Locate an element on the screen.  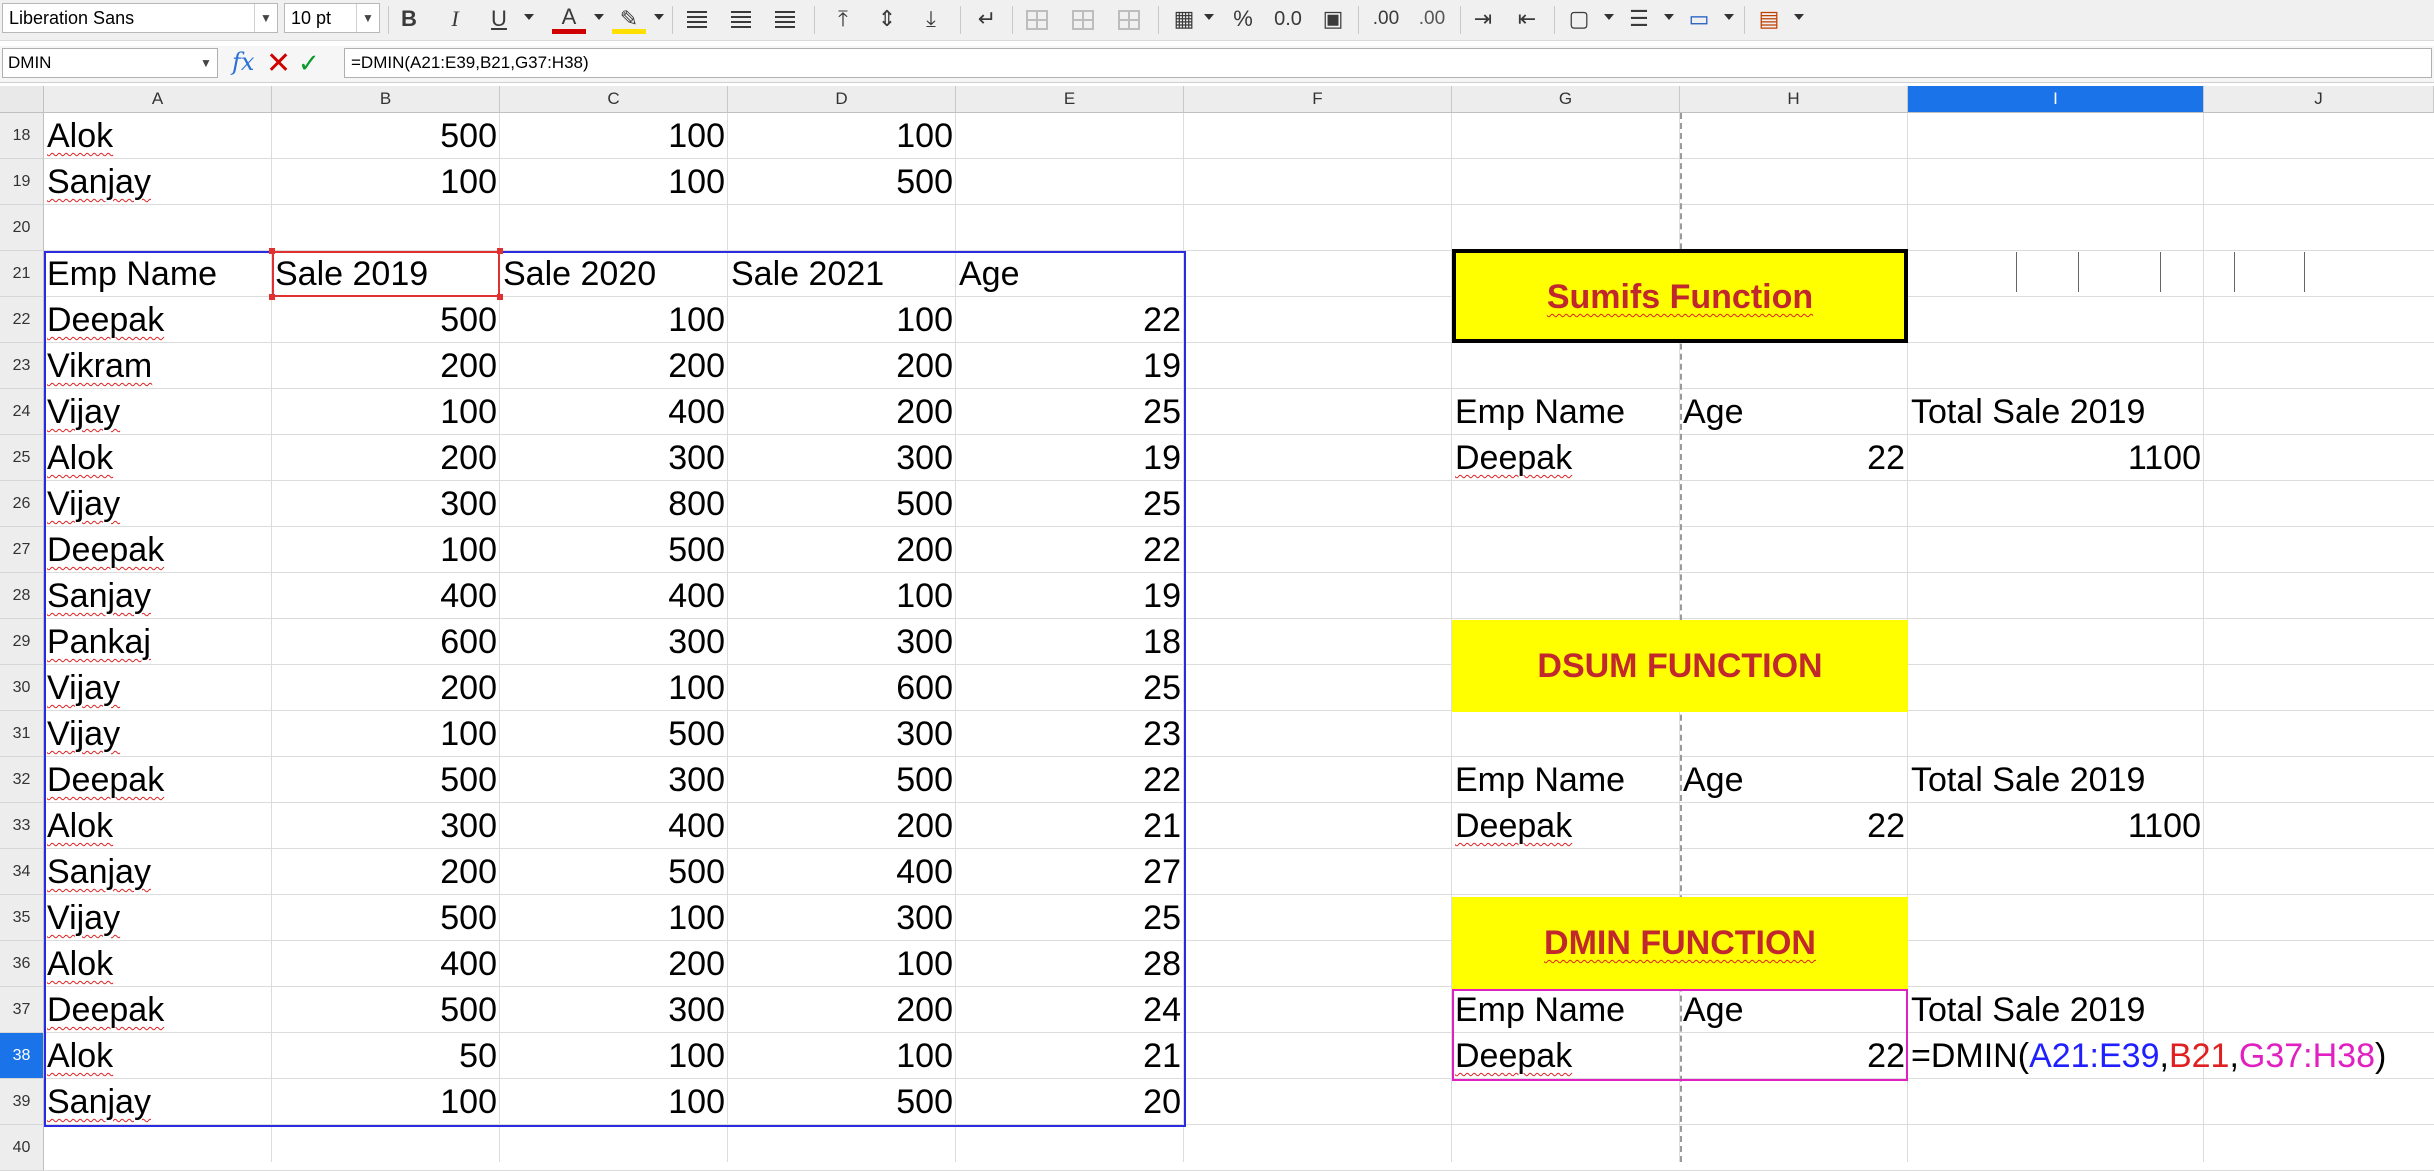
align-center-icon is located at coordinates (741, 19).